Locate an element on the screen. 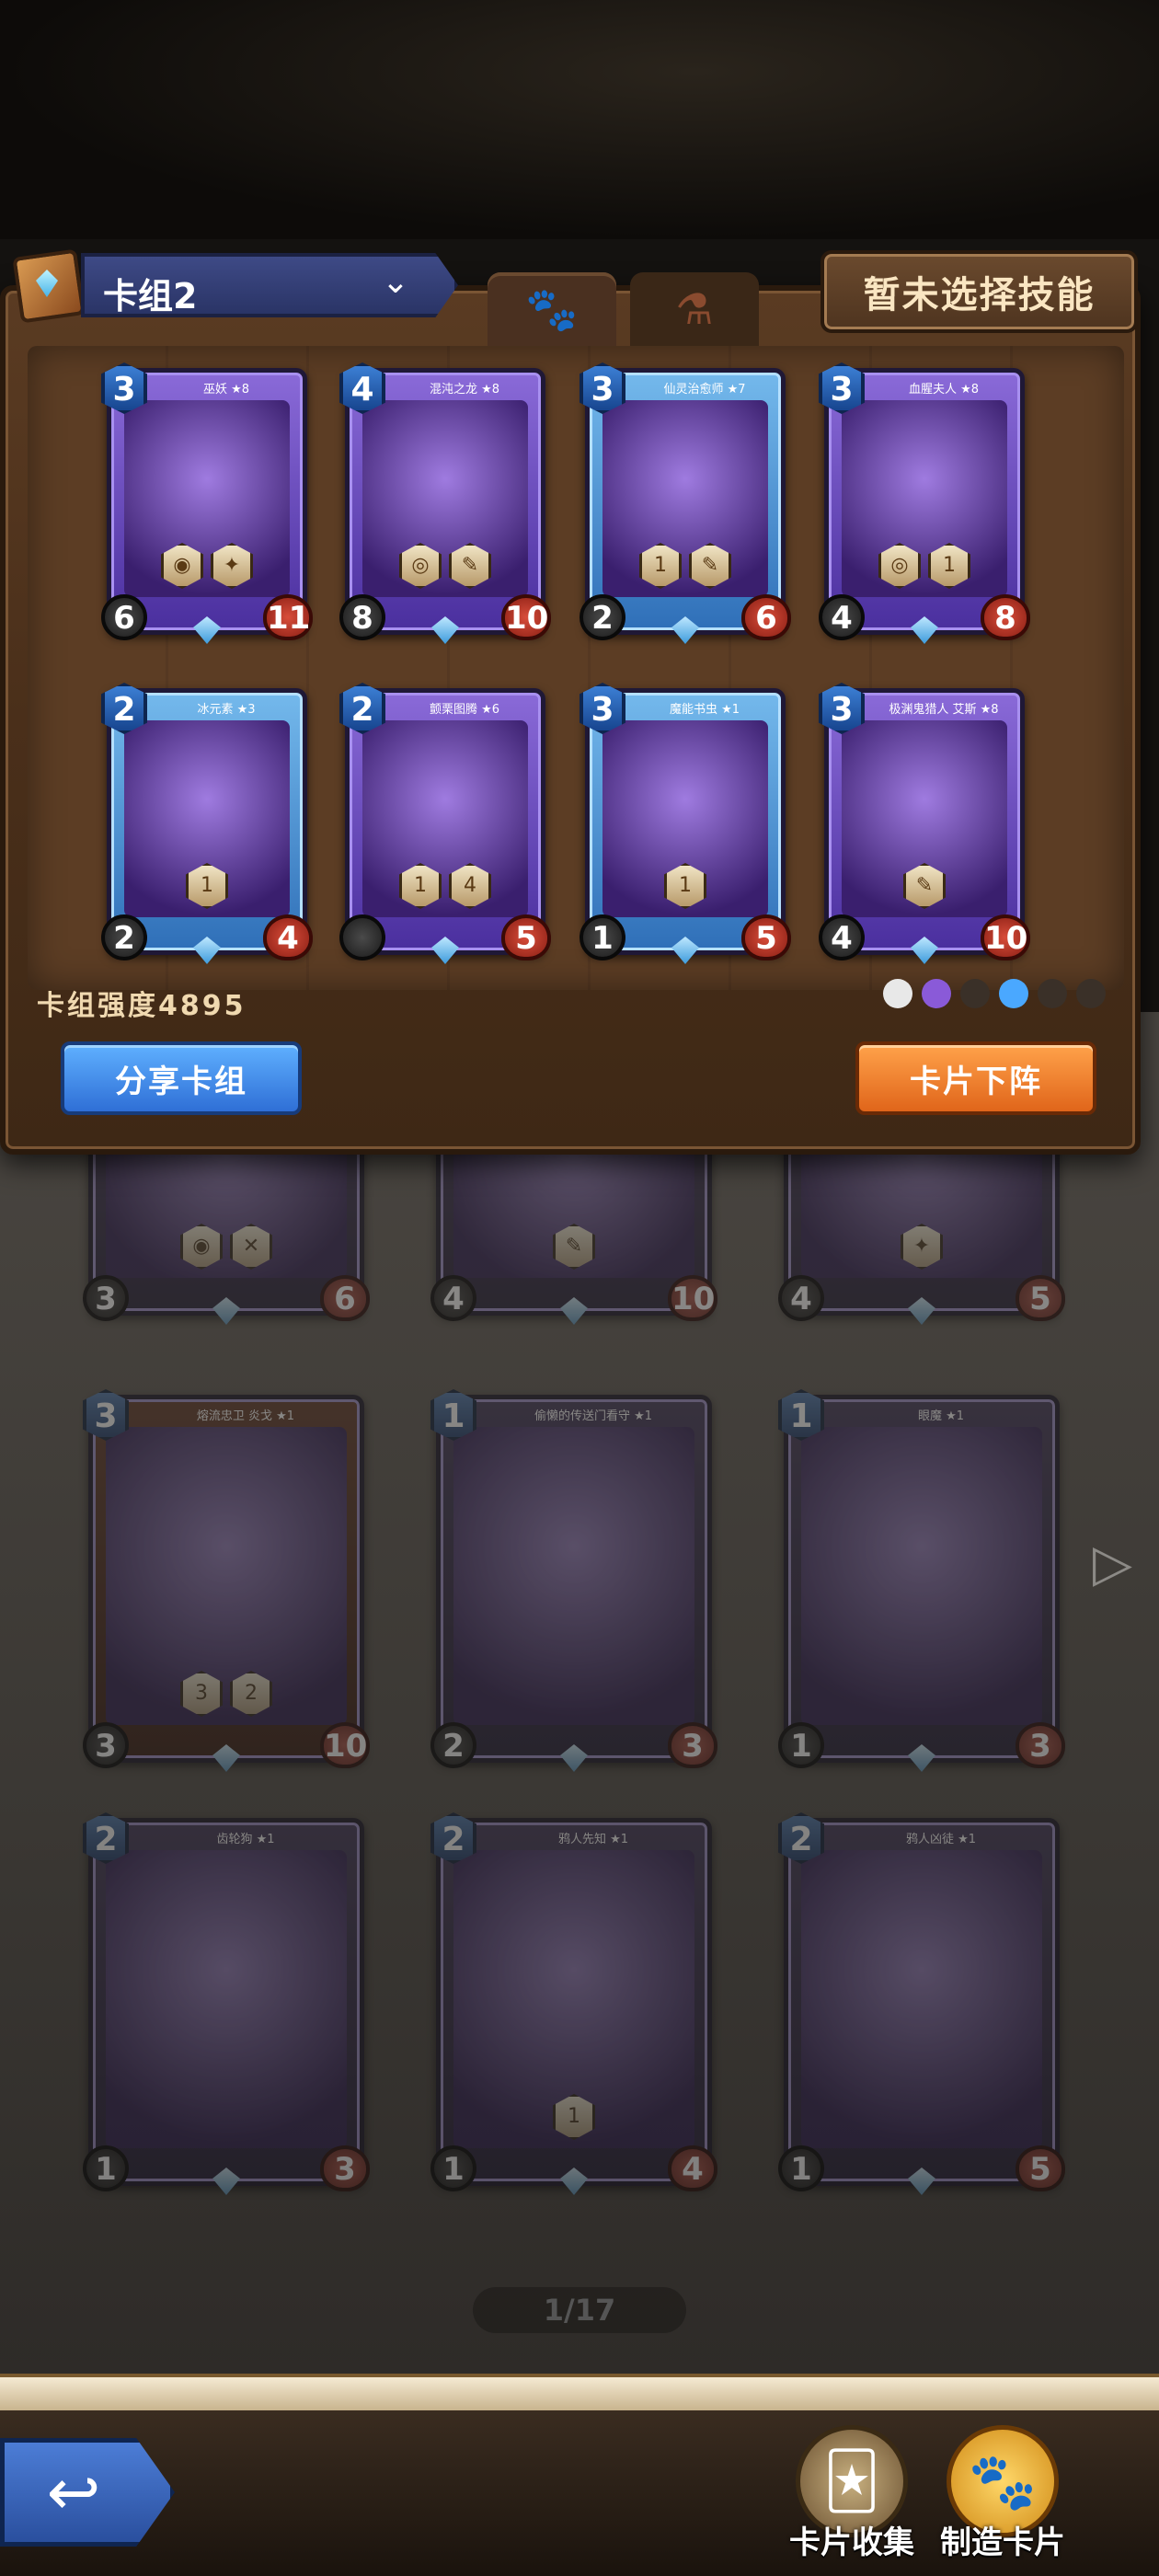 The image size is (1159, 2576). card: 魔能书虫 ★1 3 1 5 1 is located at coordinates (685, 823).